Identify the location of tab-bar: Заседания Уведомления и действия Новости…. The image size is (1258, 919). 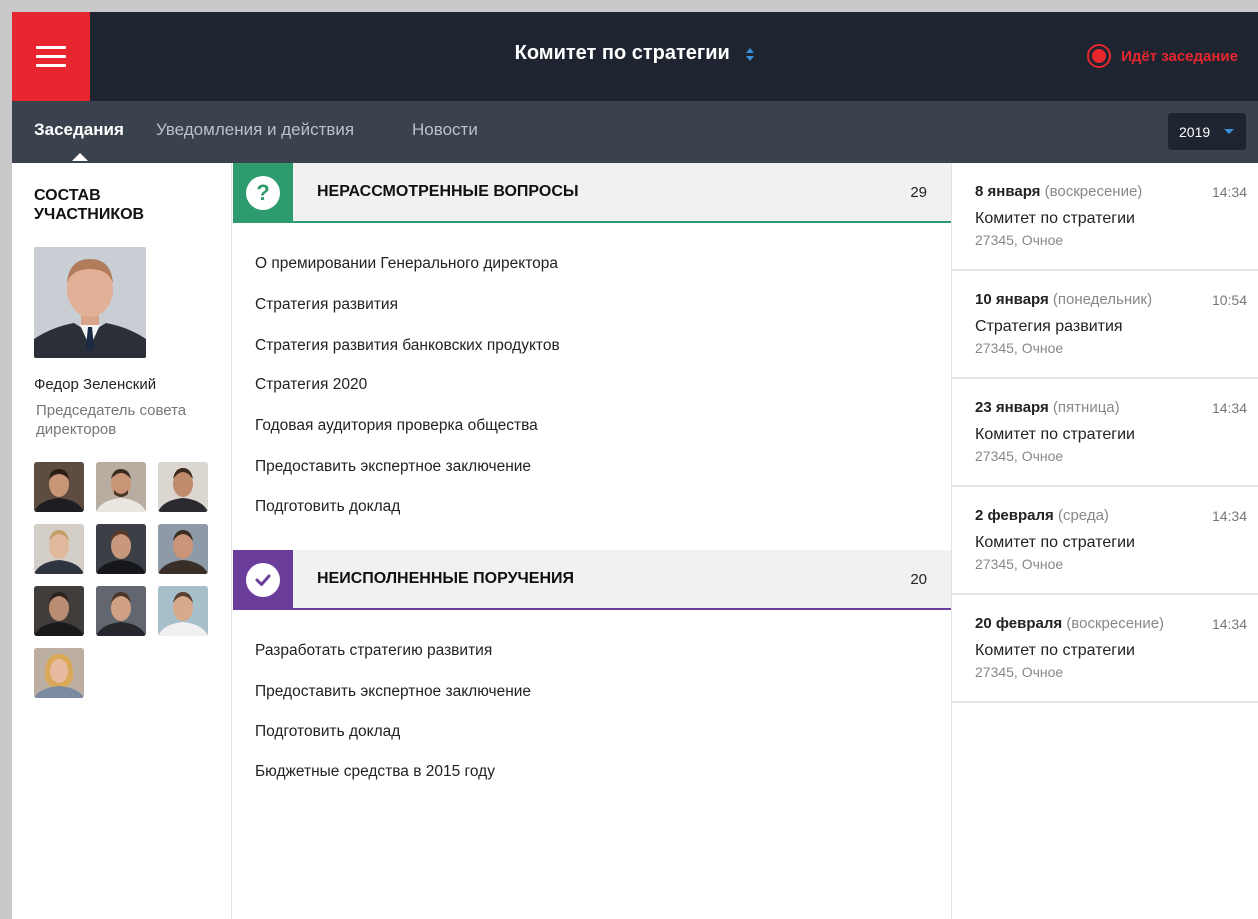
(635, 132).